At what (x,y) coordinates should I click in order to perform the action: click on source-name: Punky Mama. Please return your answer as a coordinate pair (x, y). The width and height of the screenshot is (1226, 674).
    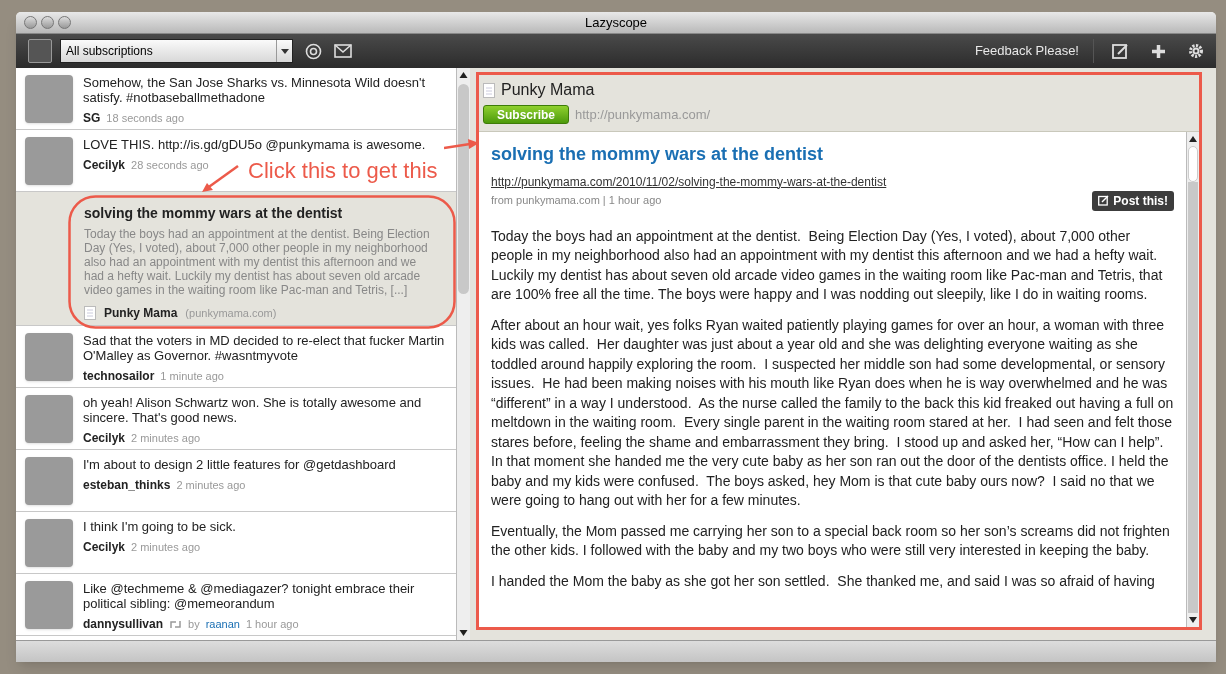
    Looking at the image, I should click on (141, 313).